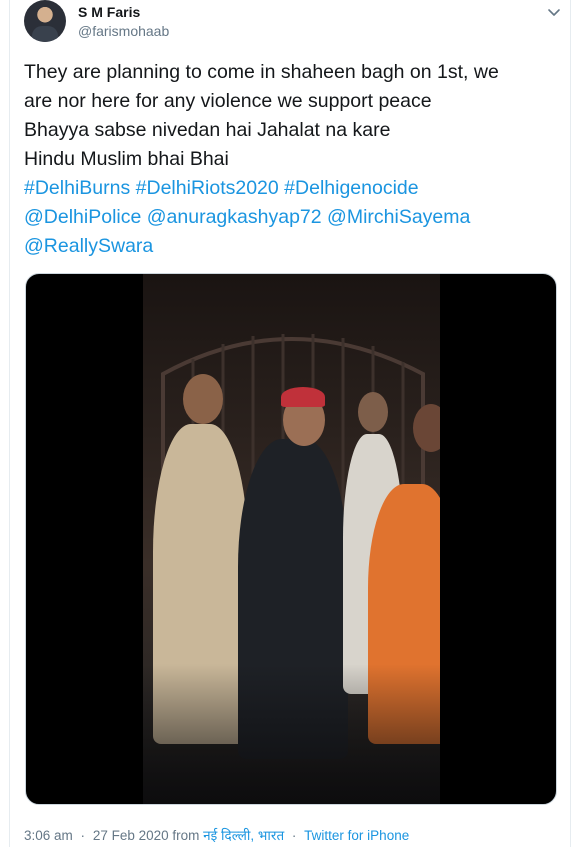  I want to click on hashtag-link: #Delhigenocide, so click(351, 188).